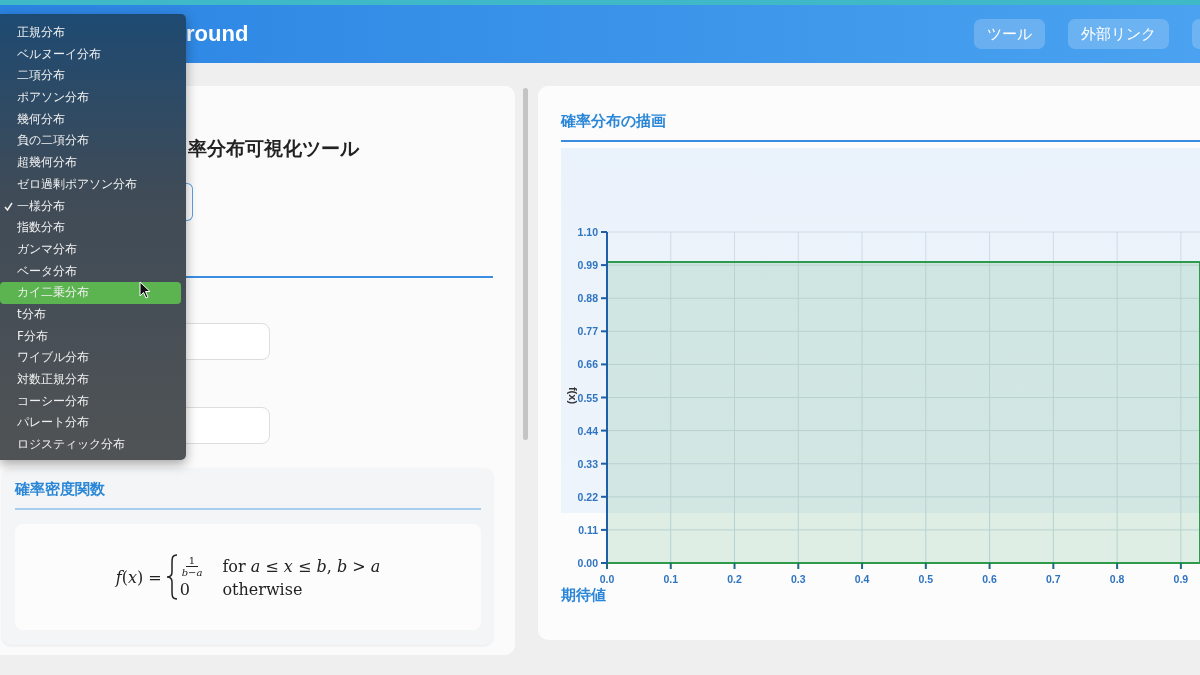  What do you see at coordinates (1117, 579) in the screenshot?
I see `tick-label: 0.8` at bounding box center [1117, 579].